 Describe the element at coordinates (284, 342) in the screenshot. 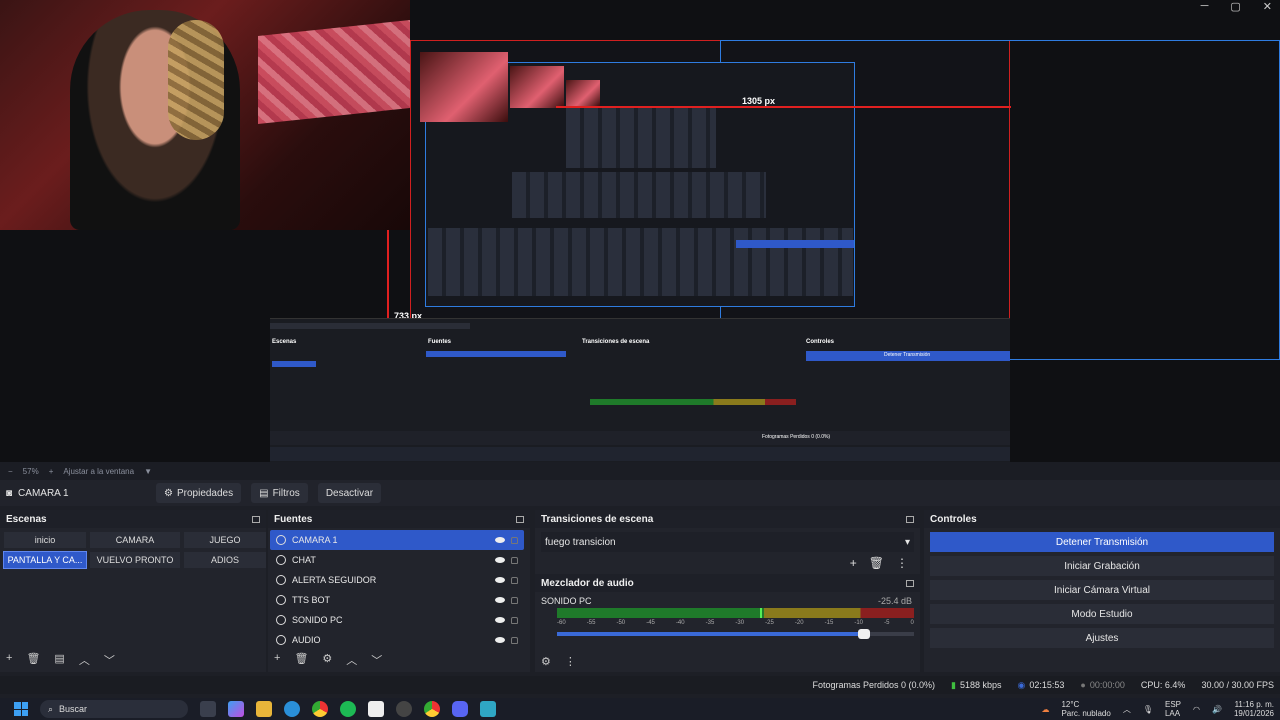

I see `nested-scenes-title: Escenas` at that location.